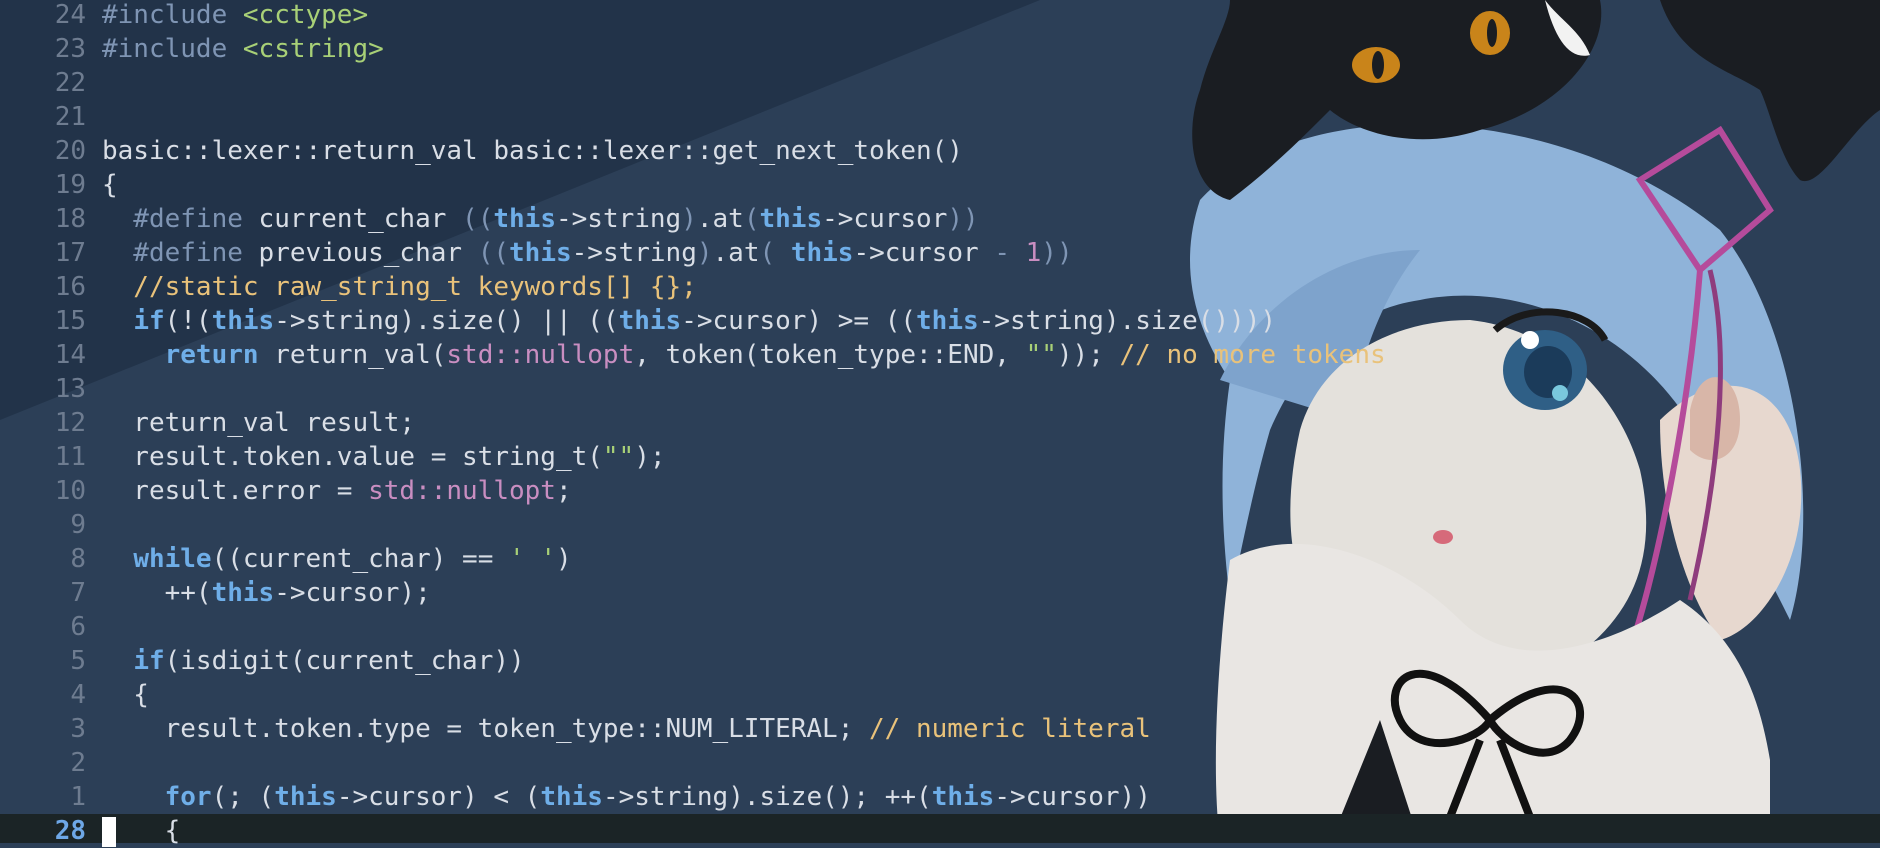 This screenshot has width=1880, height=848. What do you see at coordinates (1088, 355) in the screenshot?
I see `code-token: ));` at bounding box center [1088, 355].